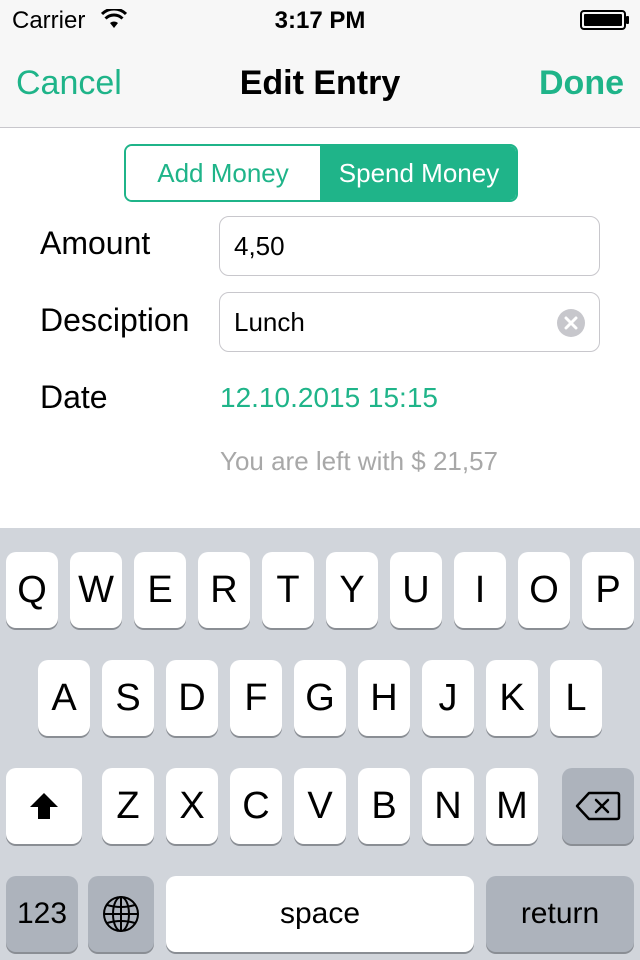 The width and height of the screenshot is (640, 960). What do you see at coordinates (128, 806) in the screenshot?
I see `key-z: Z` at bounding box center [128, 806].